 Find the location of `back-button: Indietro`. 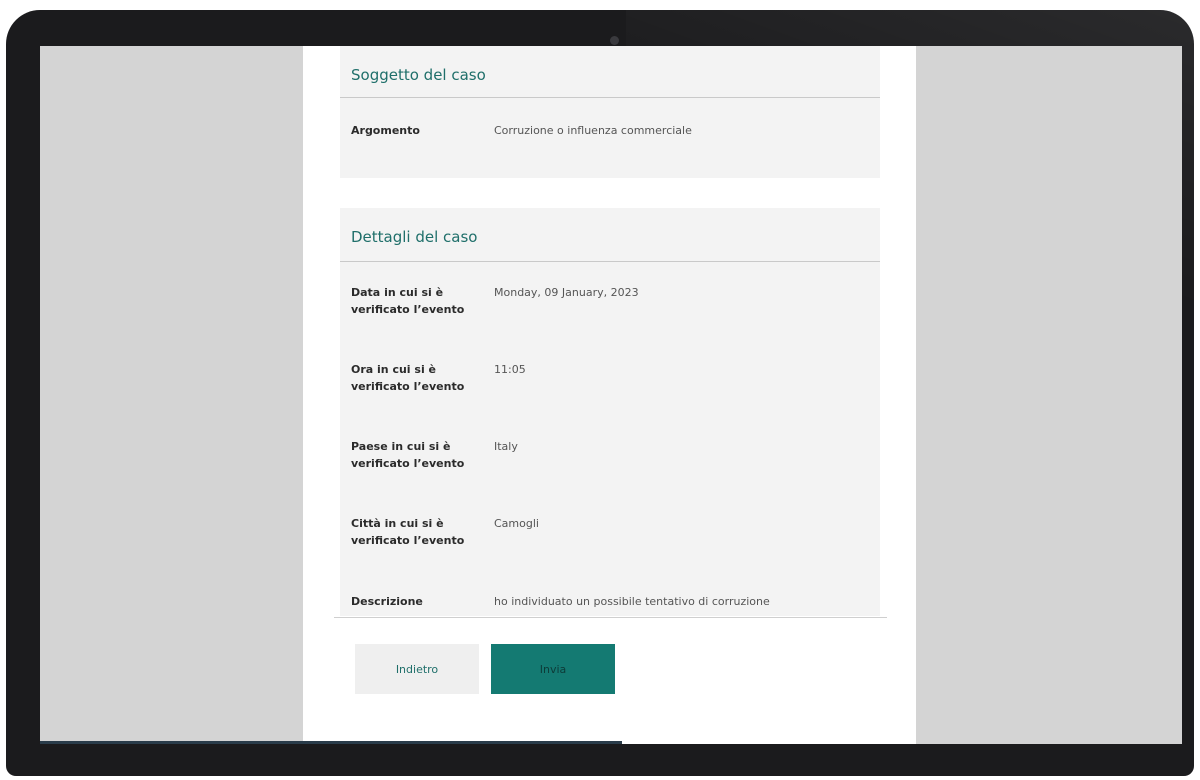

back-button: Indietro is located at coordinates (417, 669).